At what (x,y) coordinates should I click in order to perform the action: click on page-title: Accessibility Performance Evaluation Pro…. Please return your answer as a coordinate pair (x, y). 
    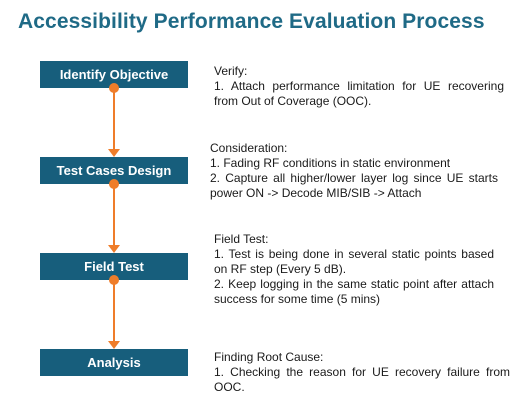
    Looking at the image, I should click on (251, 21).